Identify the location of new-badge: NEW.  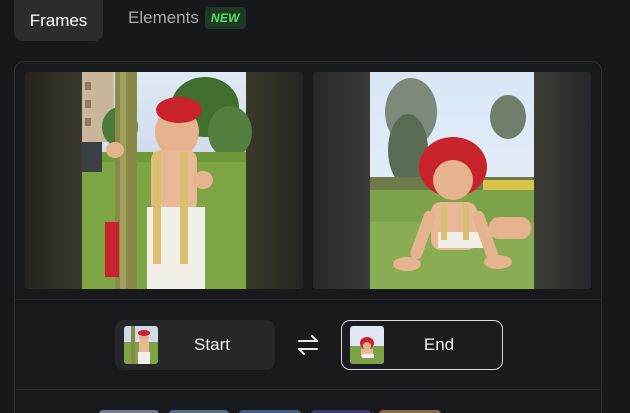
(225, 18).